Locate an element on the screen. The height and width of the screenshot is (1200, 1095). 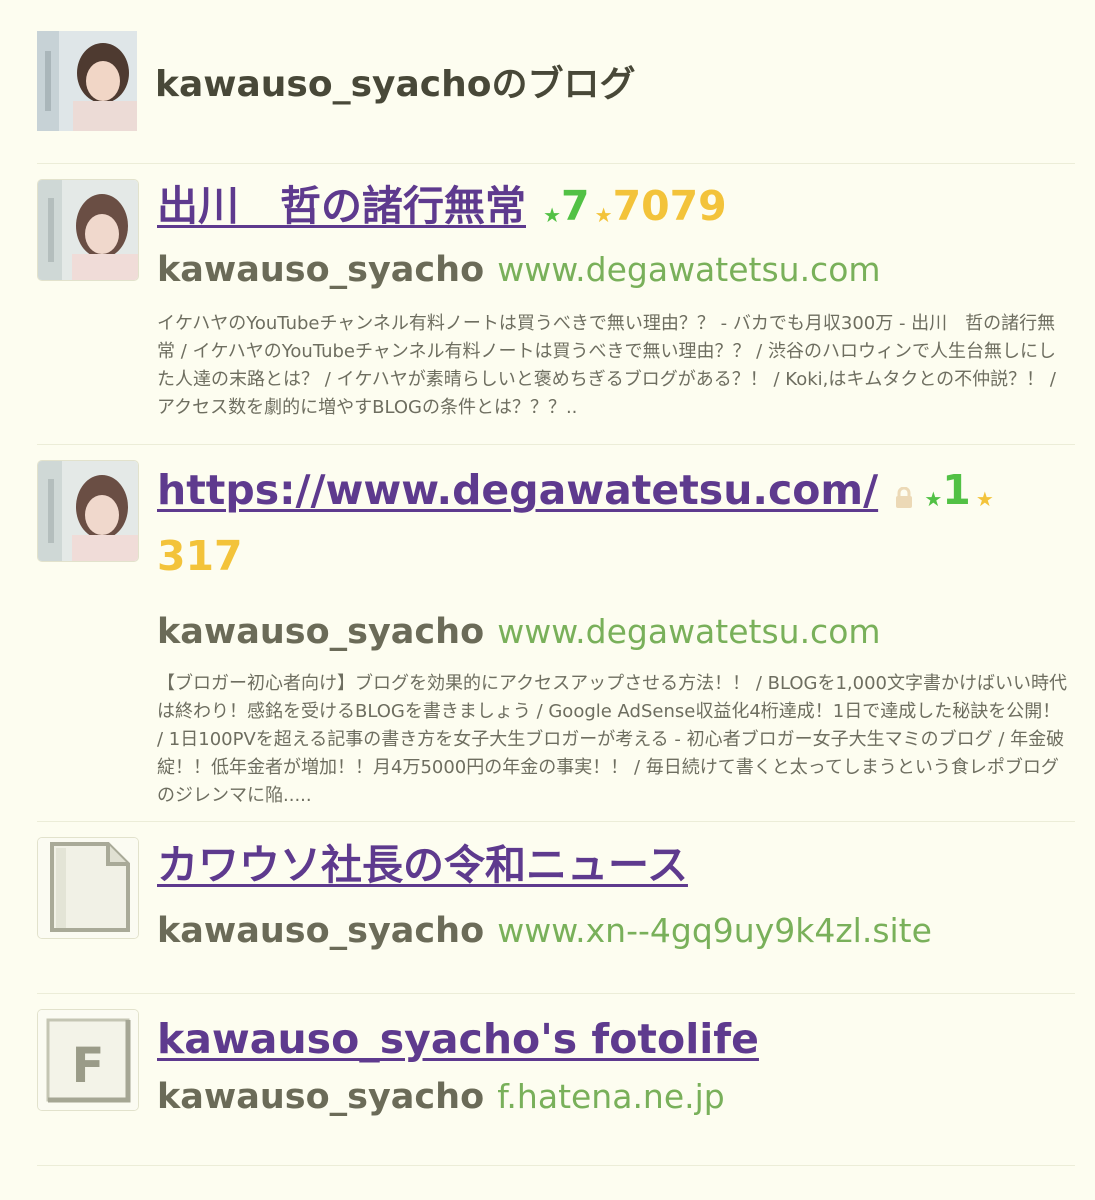
entry-title-row: 出川 哲の諸行無常 ★7 ★7079 is located at coordinates (616, 206).